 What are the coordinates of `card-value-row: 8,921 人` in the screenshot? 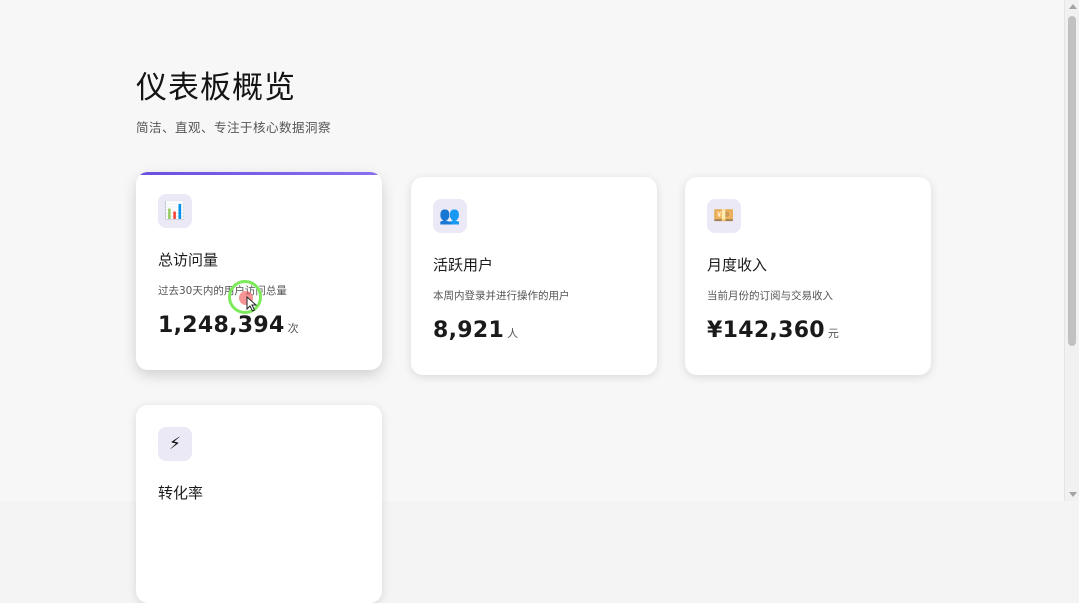 It's located at (475, 330).